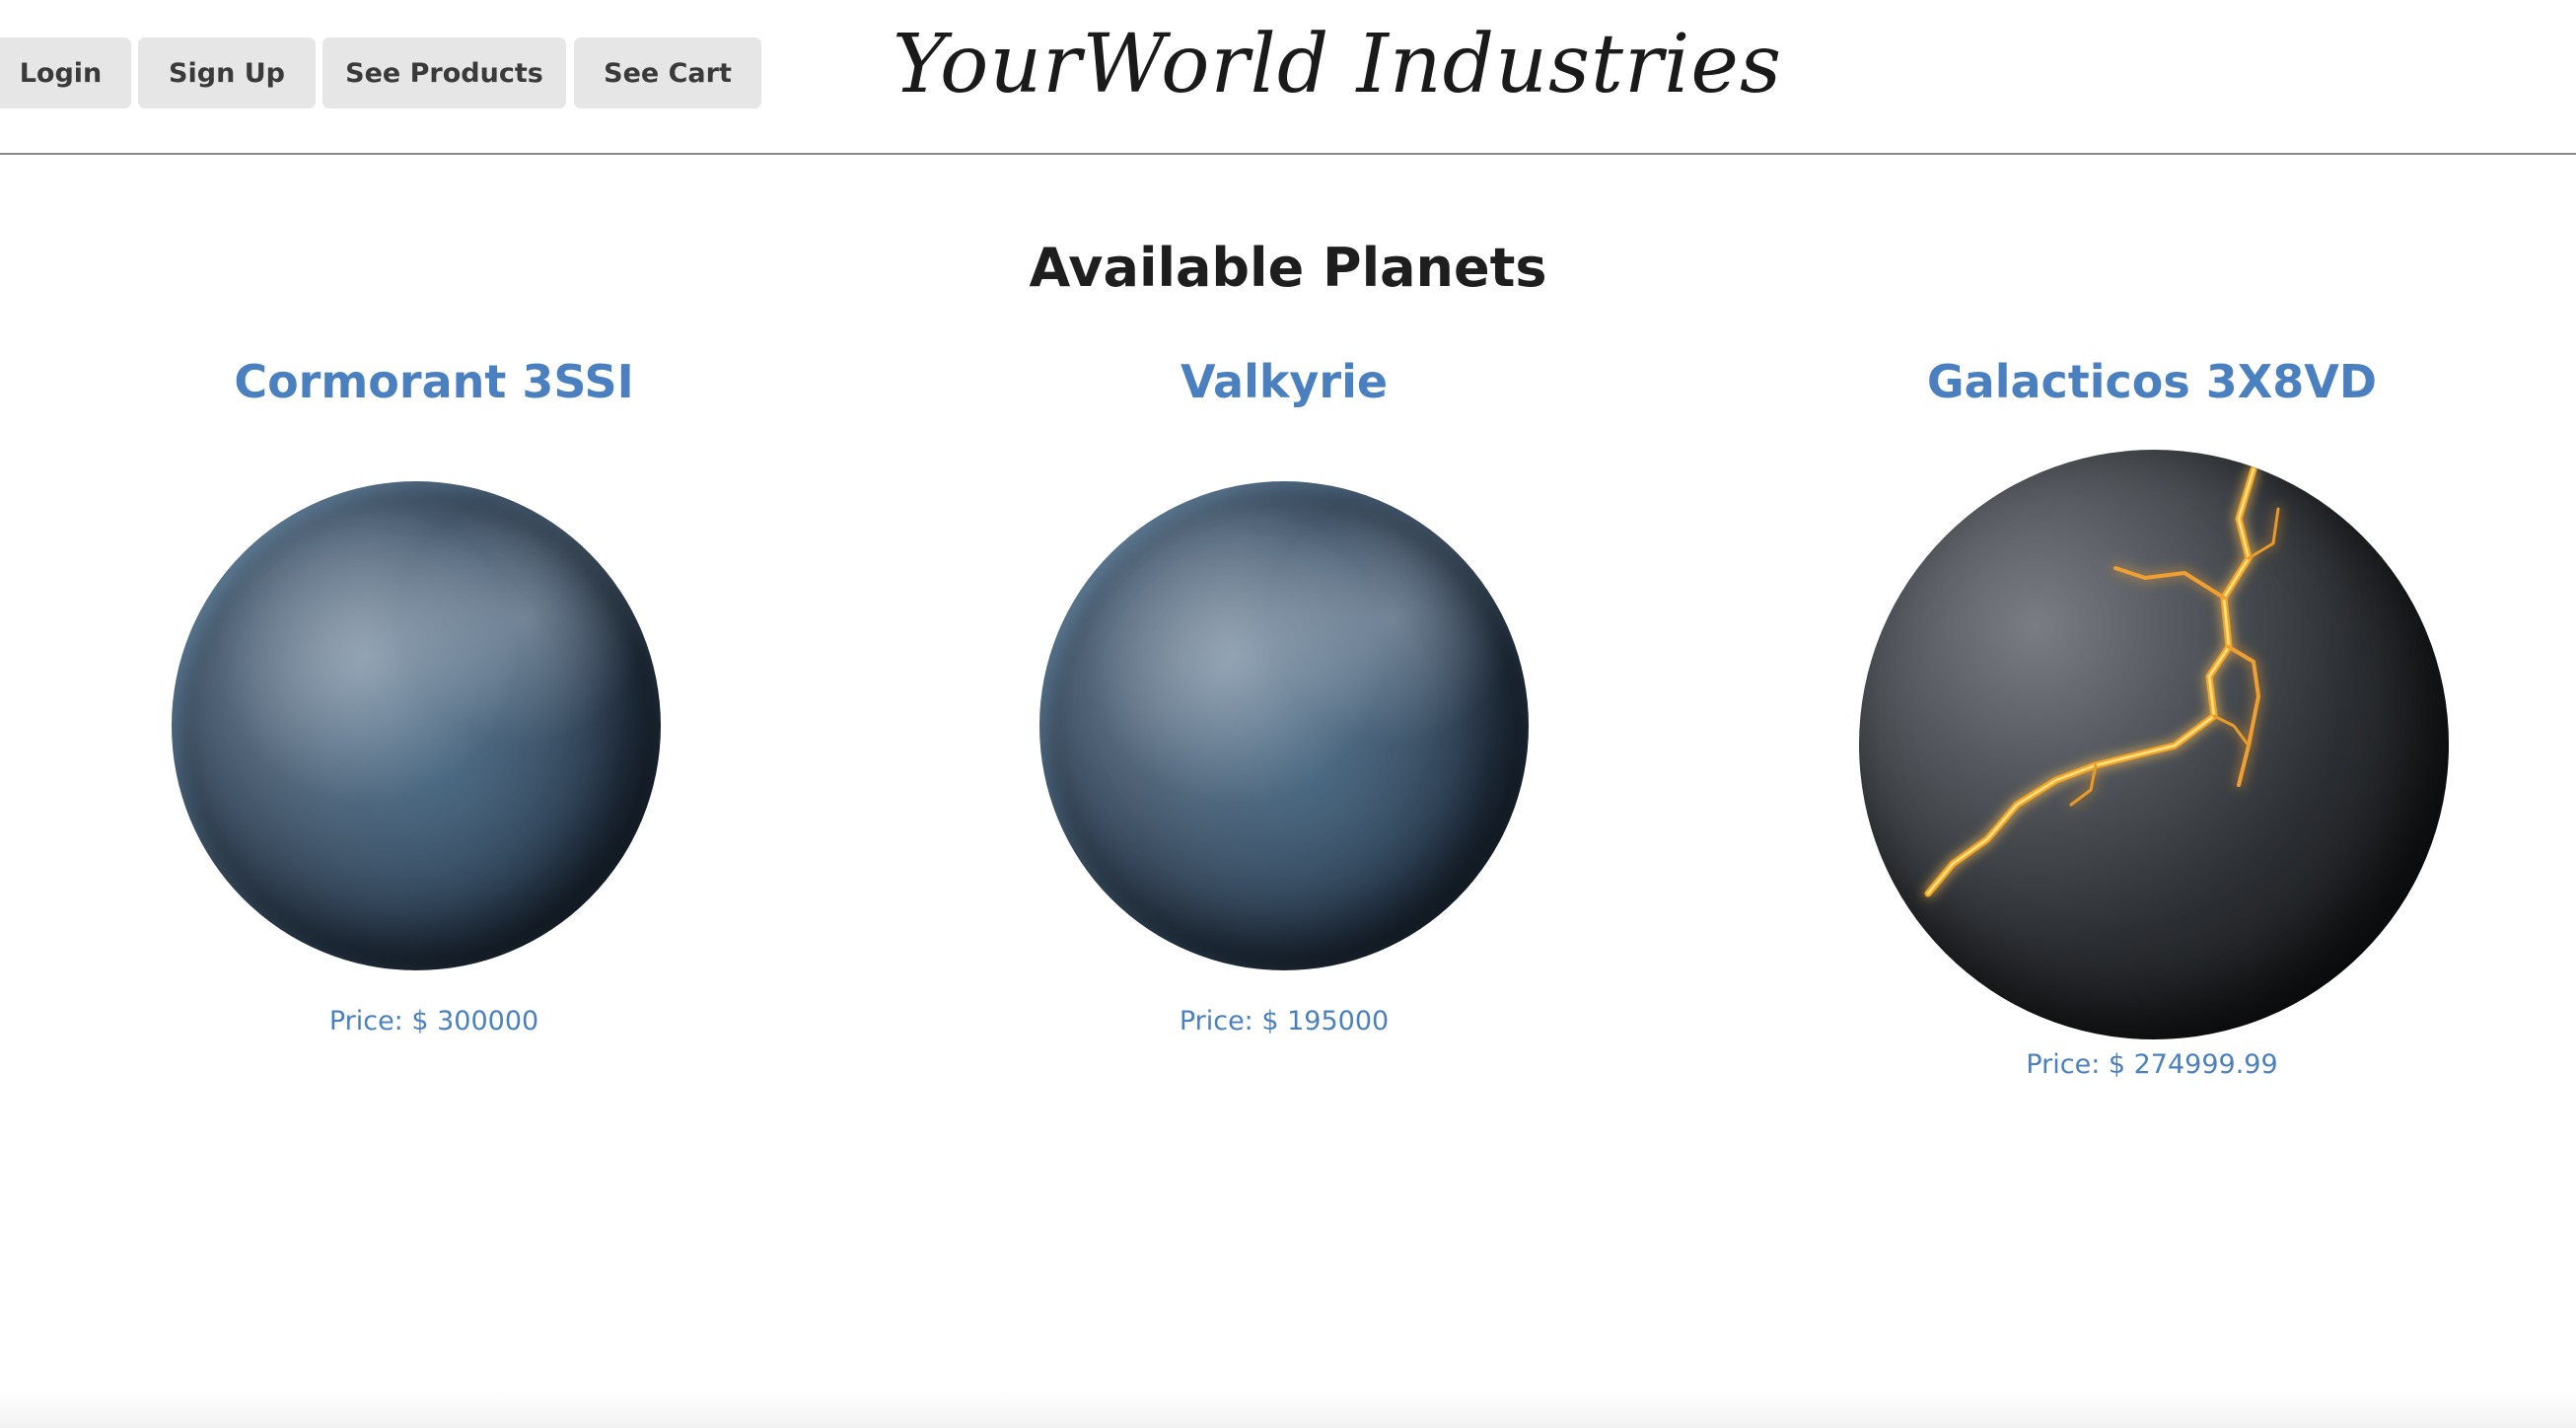 The width and height of the screenshot is (2576, 1428). Describe the element at coordinates (433, 1021) in the screenshot. I see `product-price: Price: $ 300000` at that location.